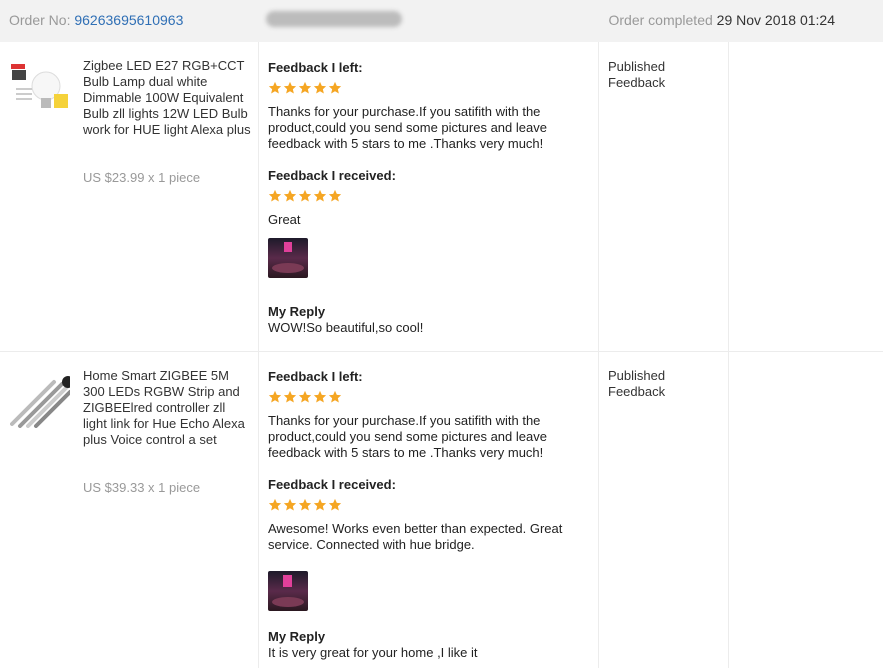  I want to click on product-price: US $39.33 x 1 piece, so click(142, 487).